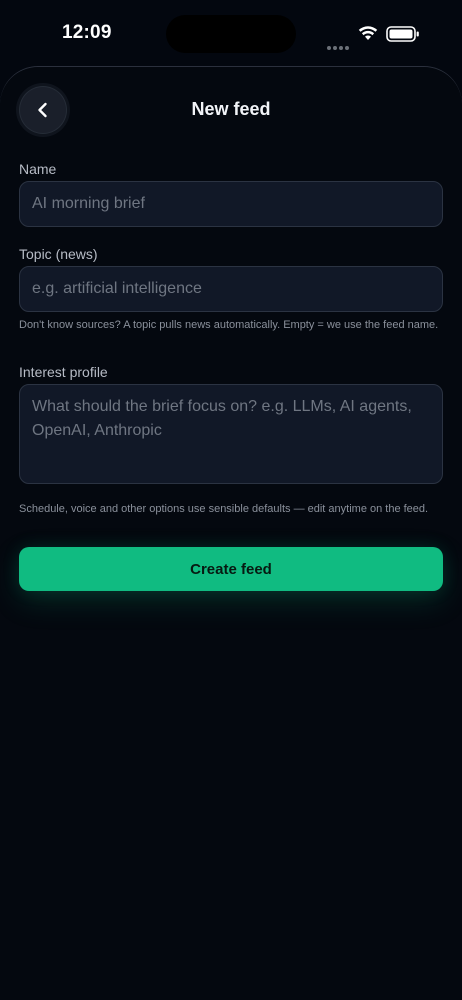 This screenshot has width=462, height=1000. What do you see at coordinates (63, 372) in the screenshot?
I see `interest-profile-label: Interest profile` at bounding box center [63, 372].